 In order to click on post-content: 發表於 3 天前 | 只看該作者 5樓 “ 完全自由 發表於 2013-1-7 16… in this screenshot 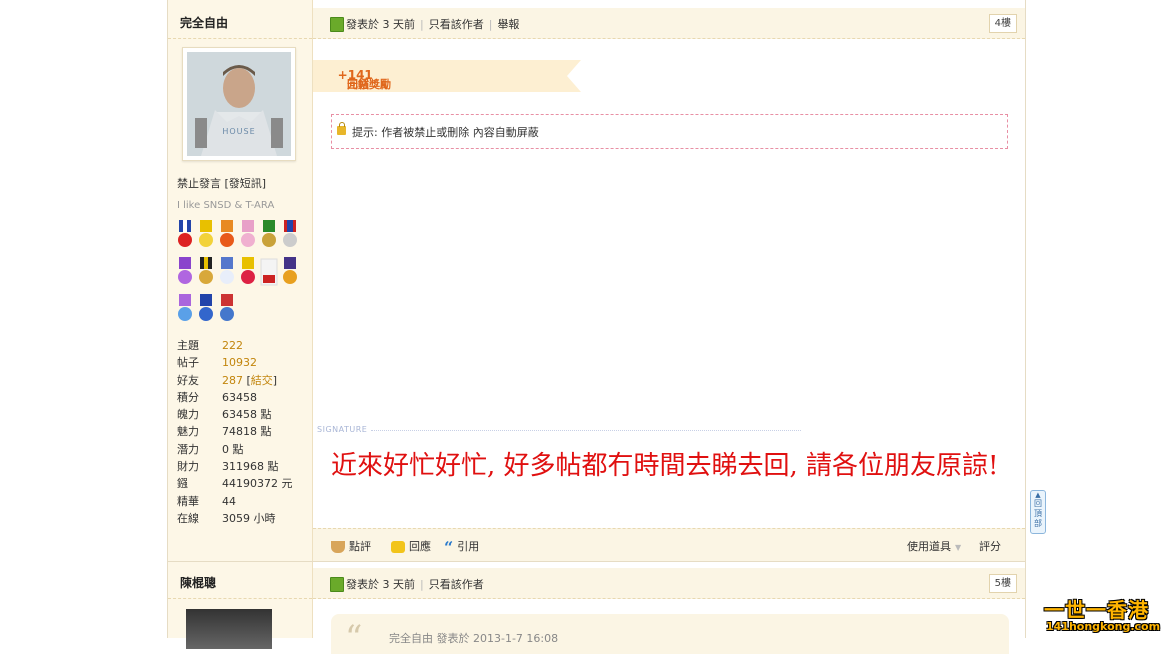, I will do `click(669, 610)`.